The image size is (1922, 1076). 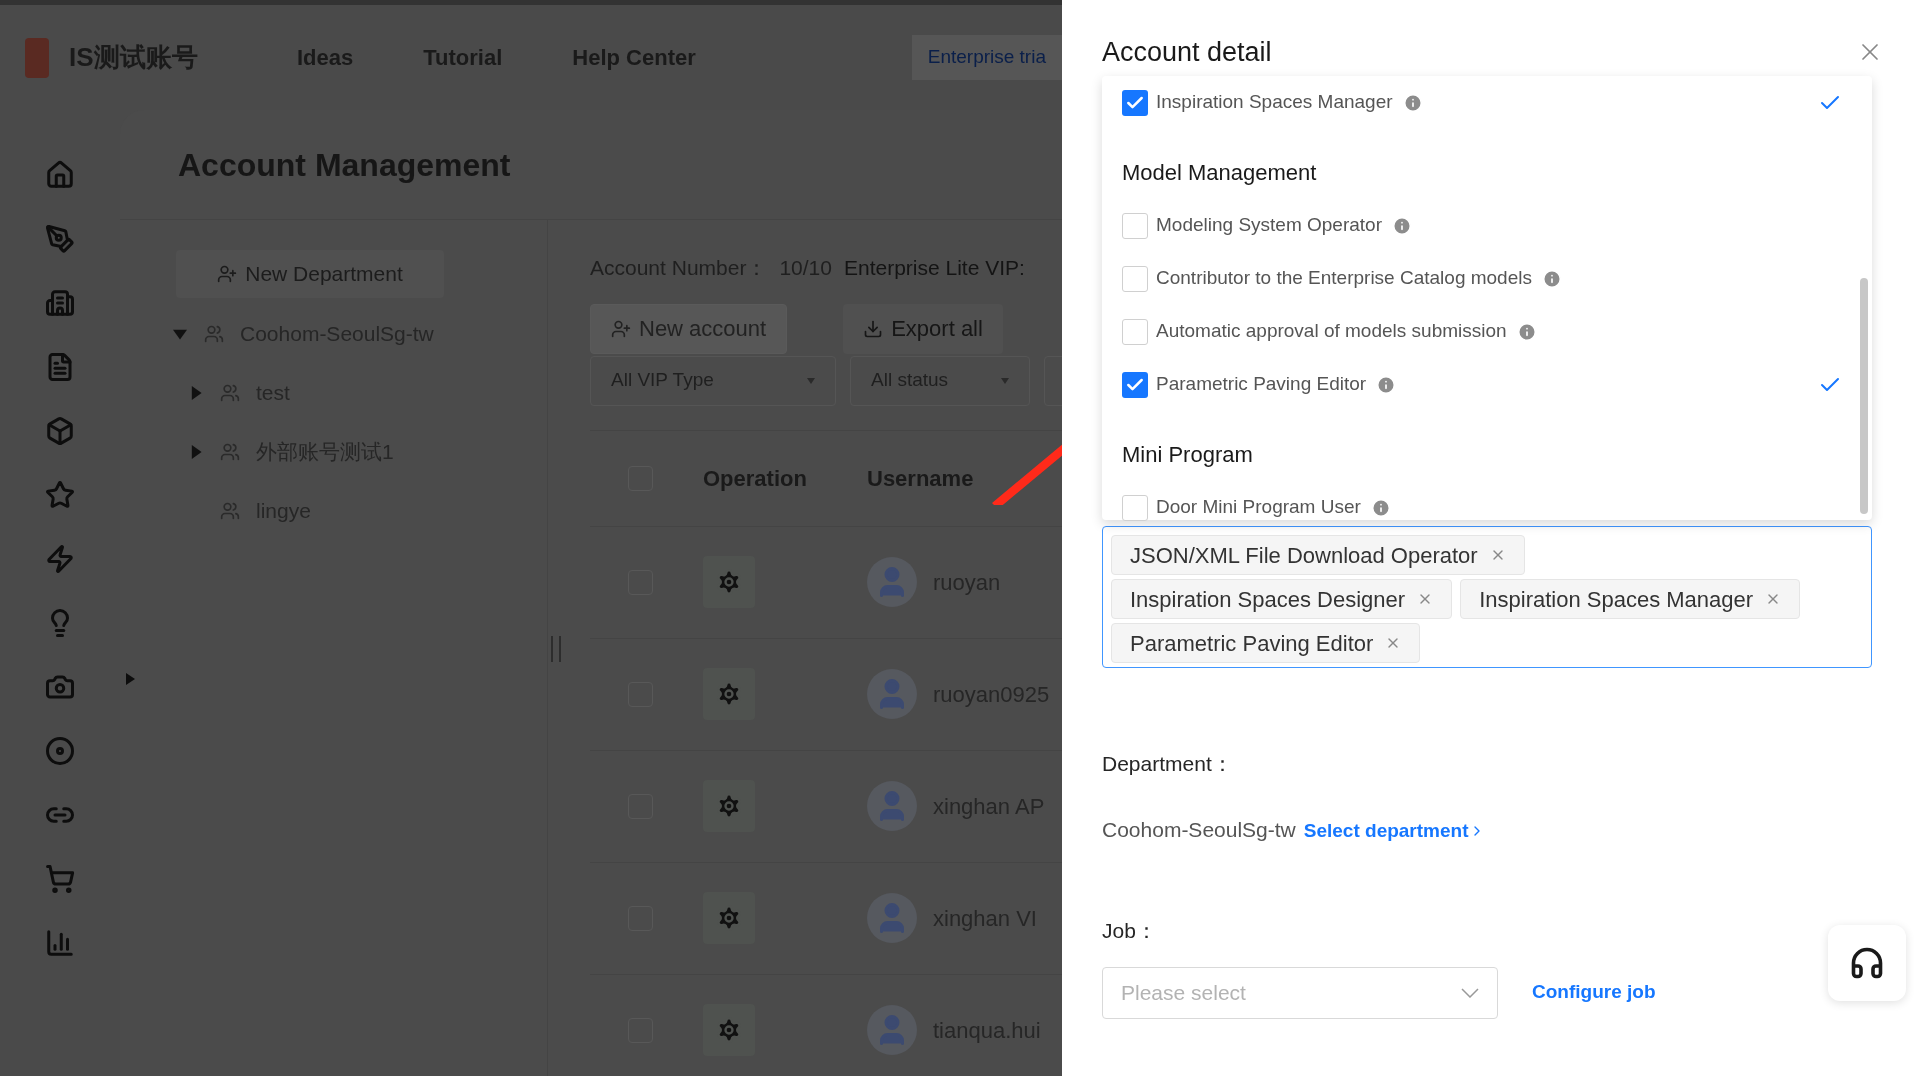 I want to click on home-icon, so click(x=60, y=175).